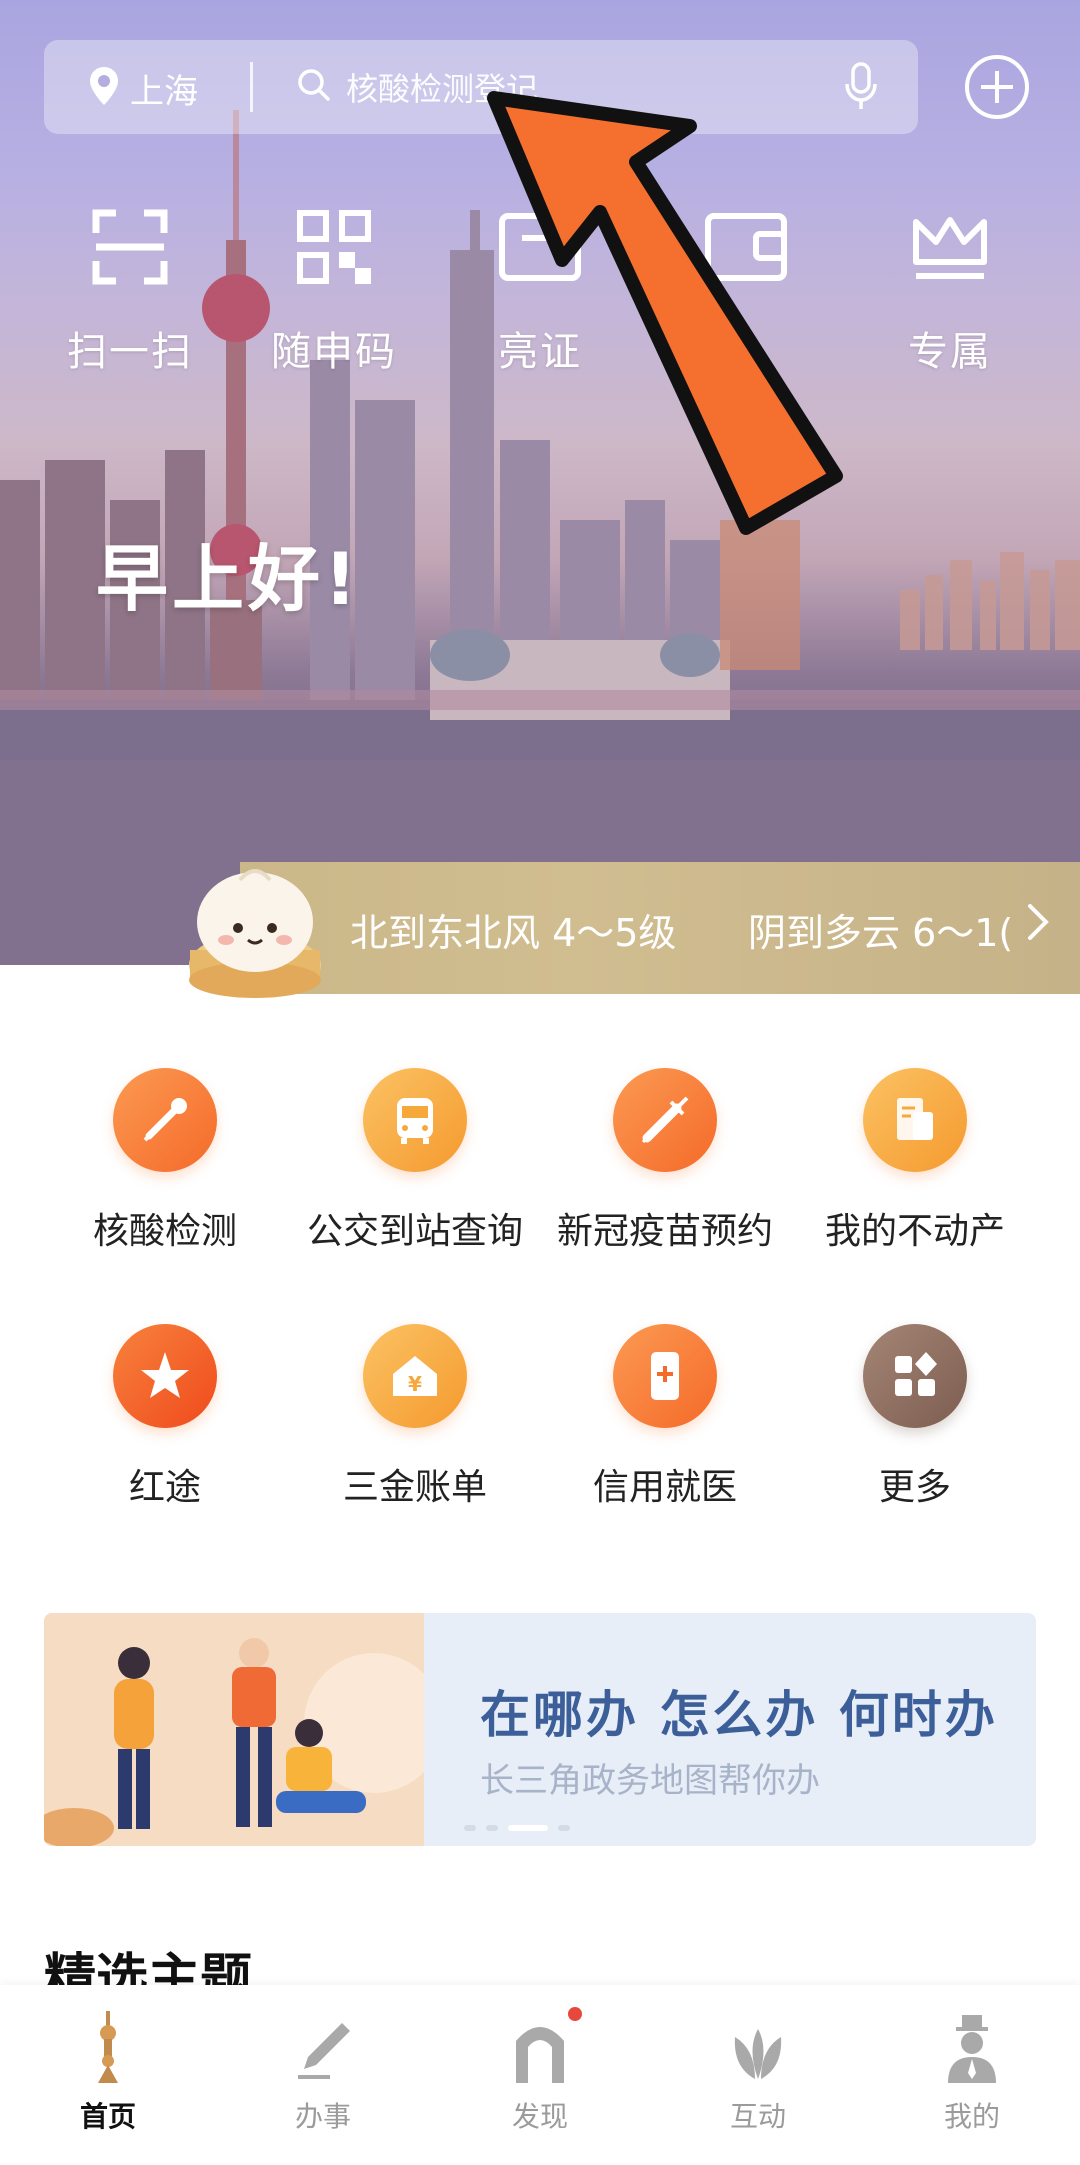  What do you see at coordinates (251, 87) in the screenshot?
I see `search-divider` at bounding box center [251, 87].